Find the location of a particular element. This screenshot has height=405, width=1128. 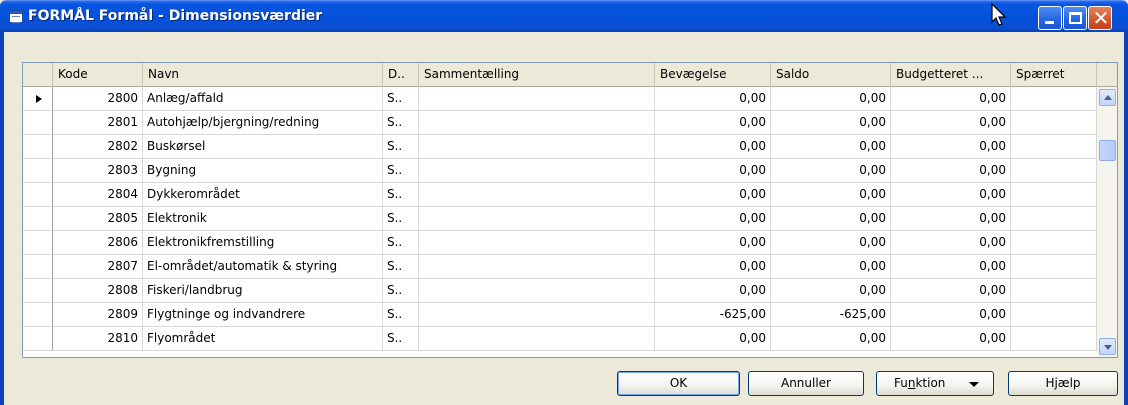

minimize-button is located at coordinates (1050, 18).